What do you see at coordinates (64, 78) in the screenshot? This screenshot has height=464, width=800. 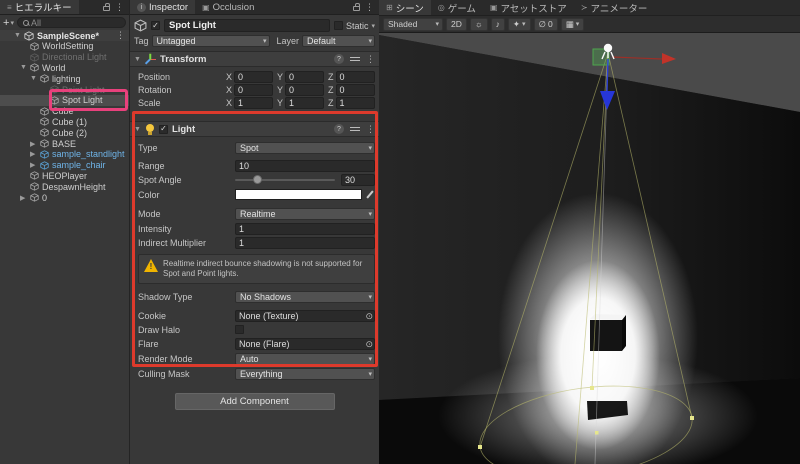 I see `hierarchy-item-lighting: ▼ lighting` at bounding box center [64, 78].